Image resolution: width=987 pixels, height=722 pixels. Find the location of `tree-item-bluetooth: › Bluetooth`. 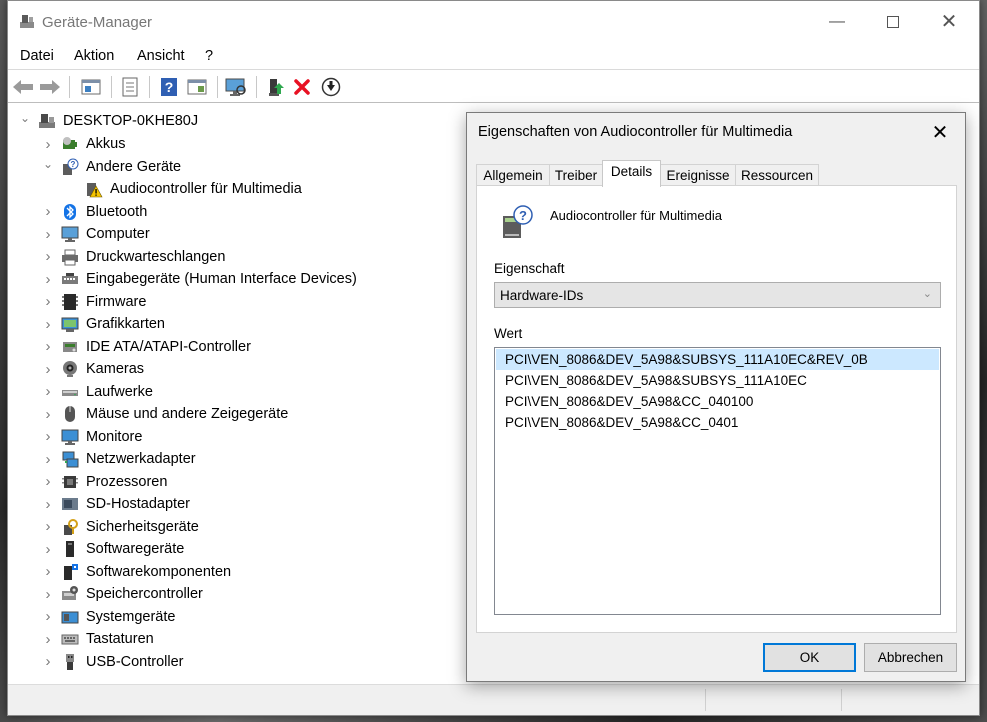

tree-item-bluetooth: › Bluetooth is located at coordinates (97, 212).